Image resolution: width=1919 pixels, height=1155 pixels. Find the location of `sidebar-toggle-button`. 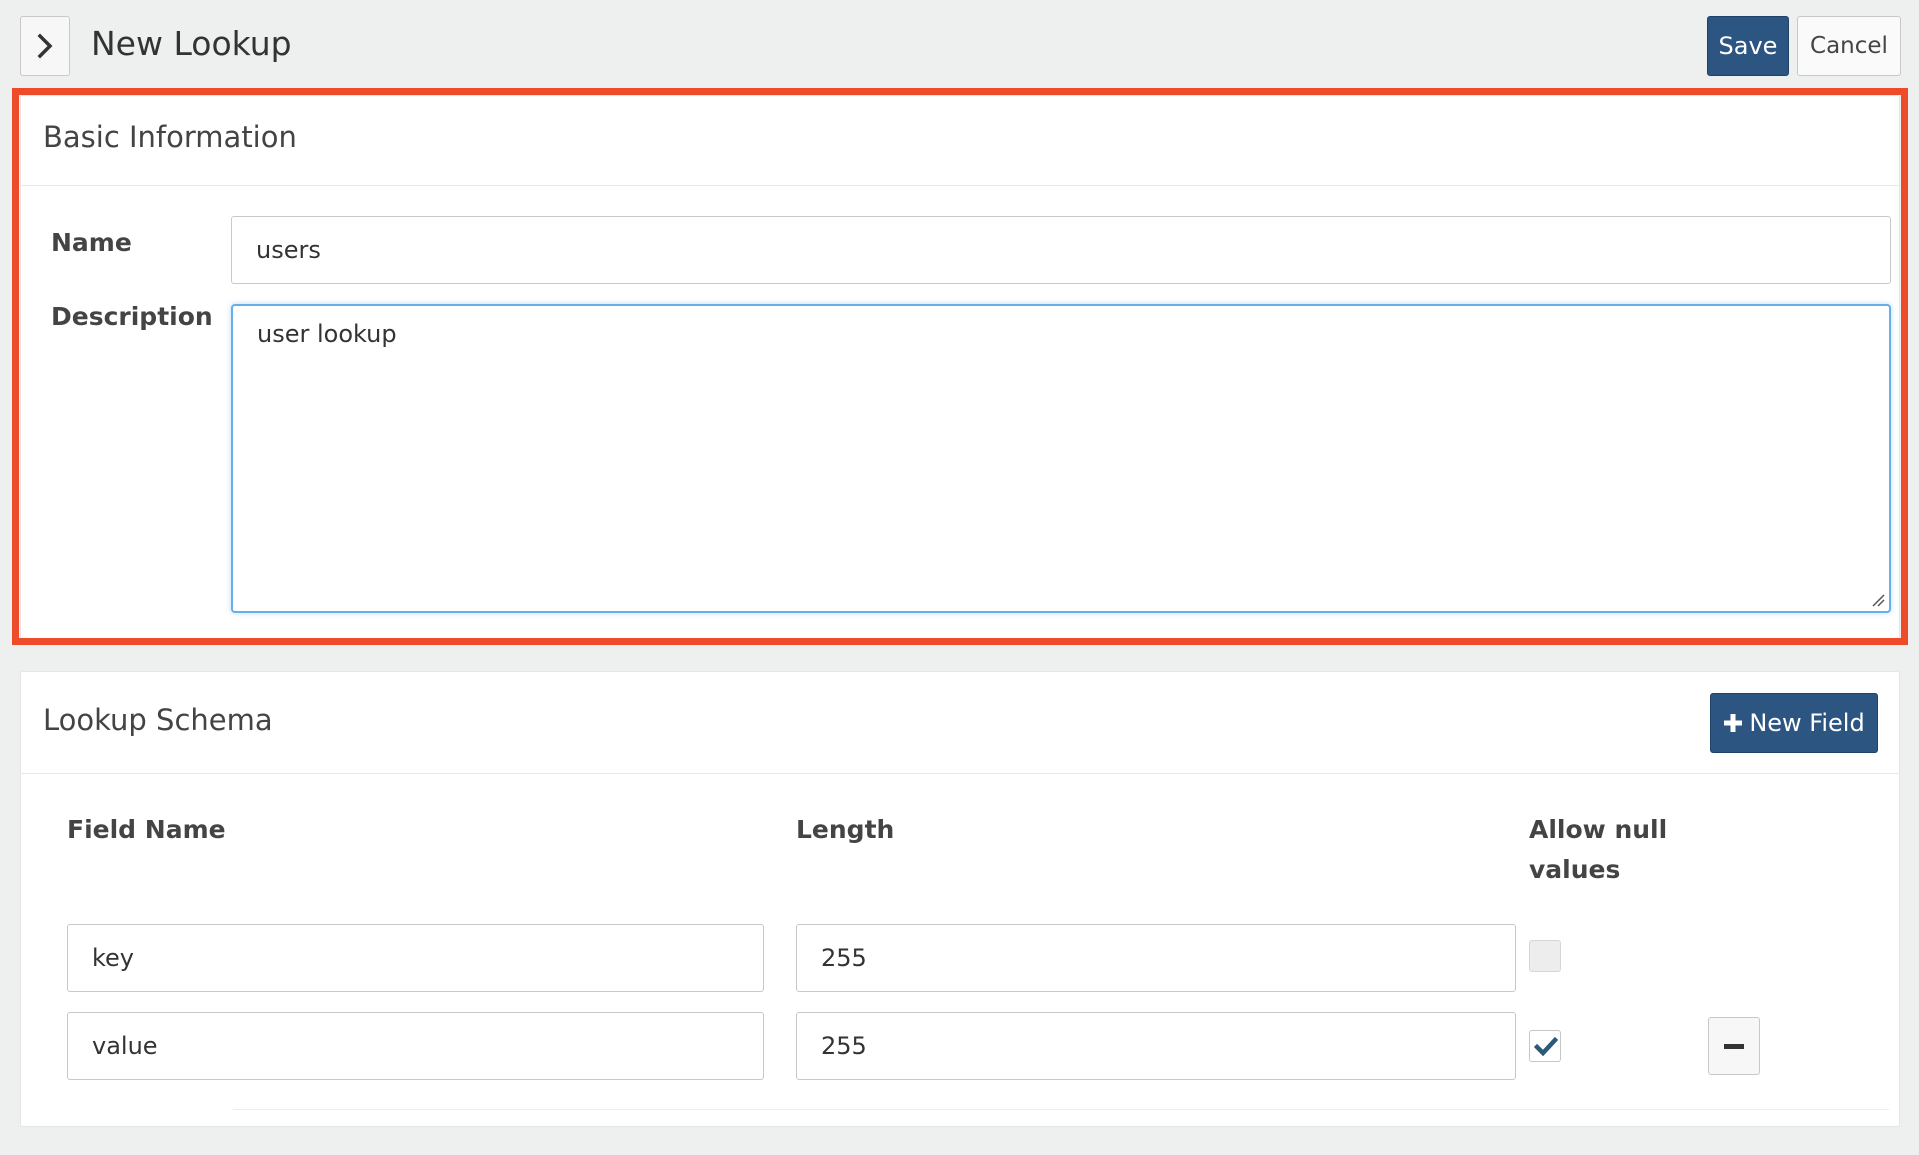

sidebar-toggle-button is located at coordinates (45, 46).